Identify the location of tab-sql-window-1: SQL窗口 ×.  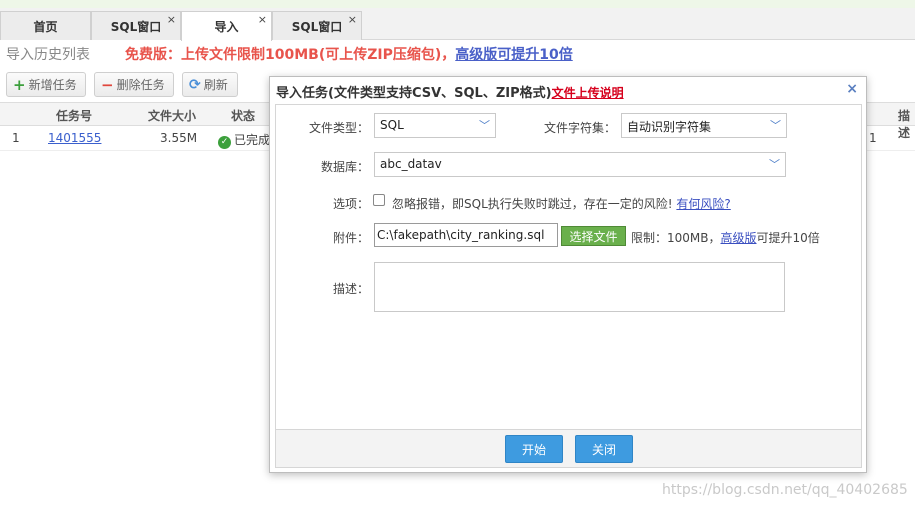
(136, 25).